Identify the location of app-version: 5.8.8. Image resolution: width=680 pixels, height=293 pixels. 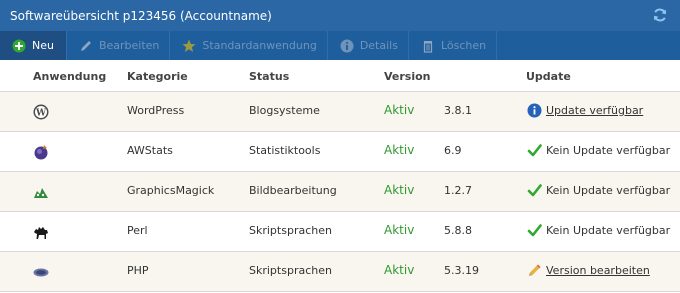
(458, 230).